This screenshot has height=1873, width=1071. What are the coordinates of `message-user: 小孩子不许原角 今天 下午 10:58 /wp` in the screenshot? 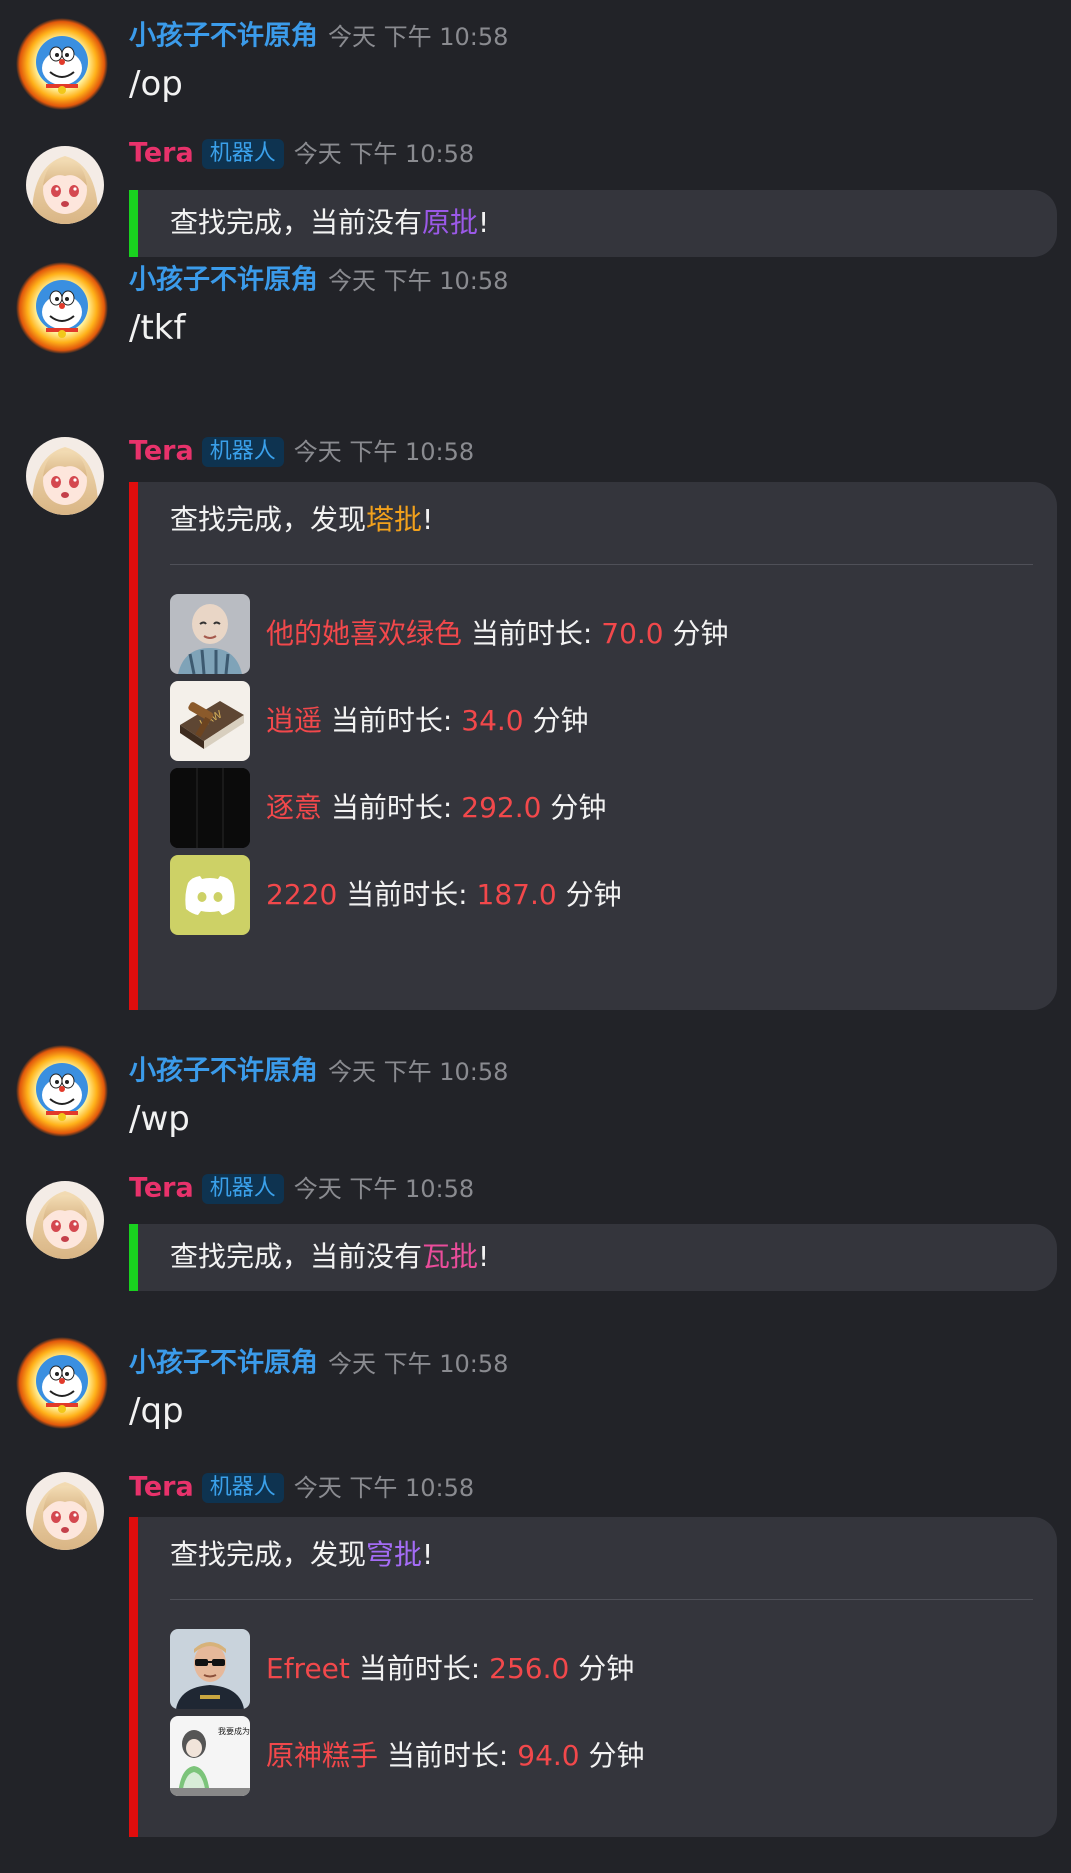 It's located at (535, 1095).